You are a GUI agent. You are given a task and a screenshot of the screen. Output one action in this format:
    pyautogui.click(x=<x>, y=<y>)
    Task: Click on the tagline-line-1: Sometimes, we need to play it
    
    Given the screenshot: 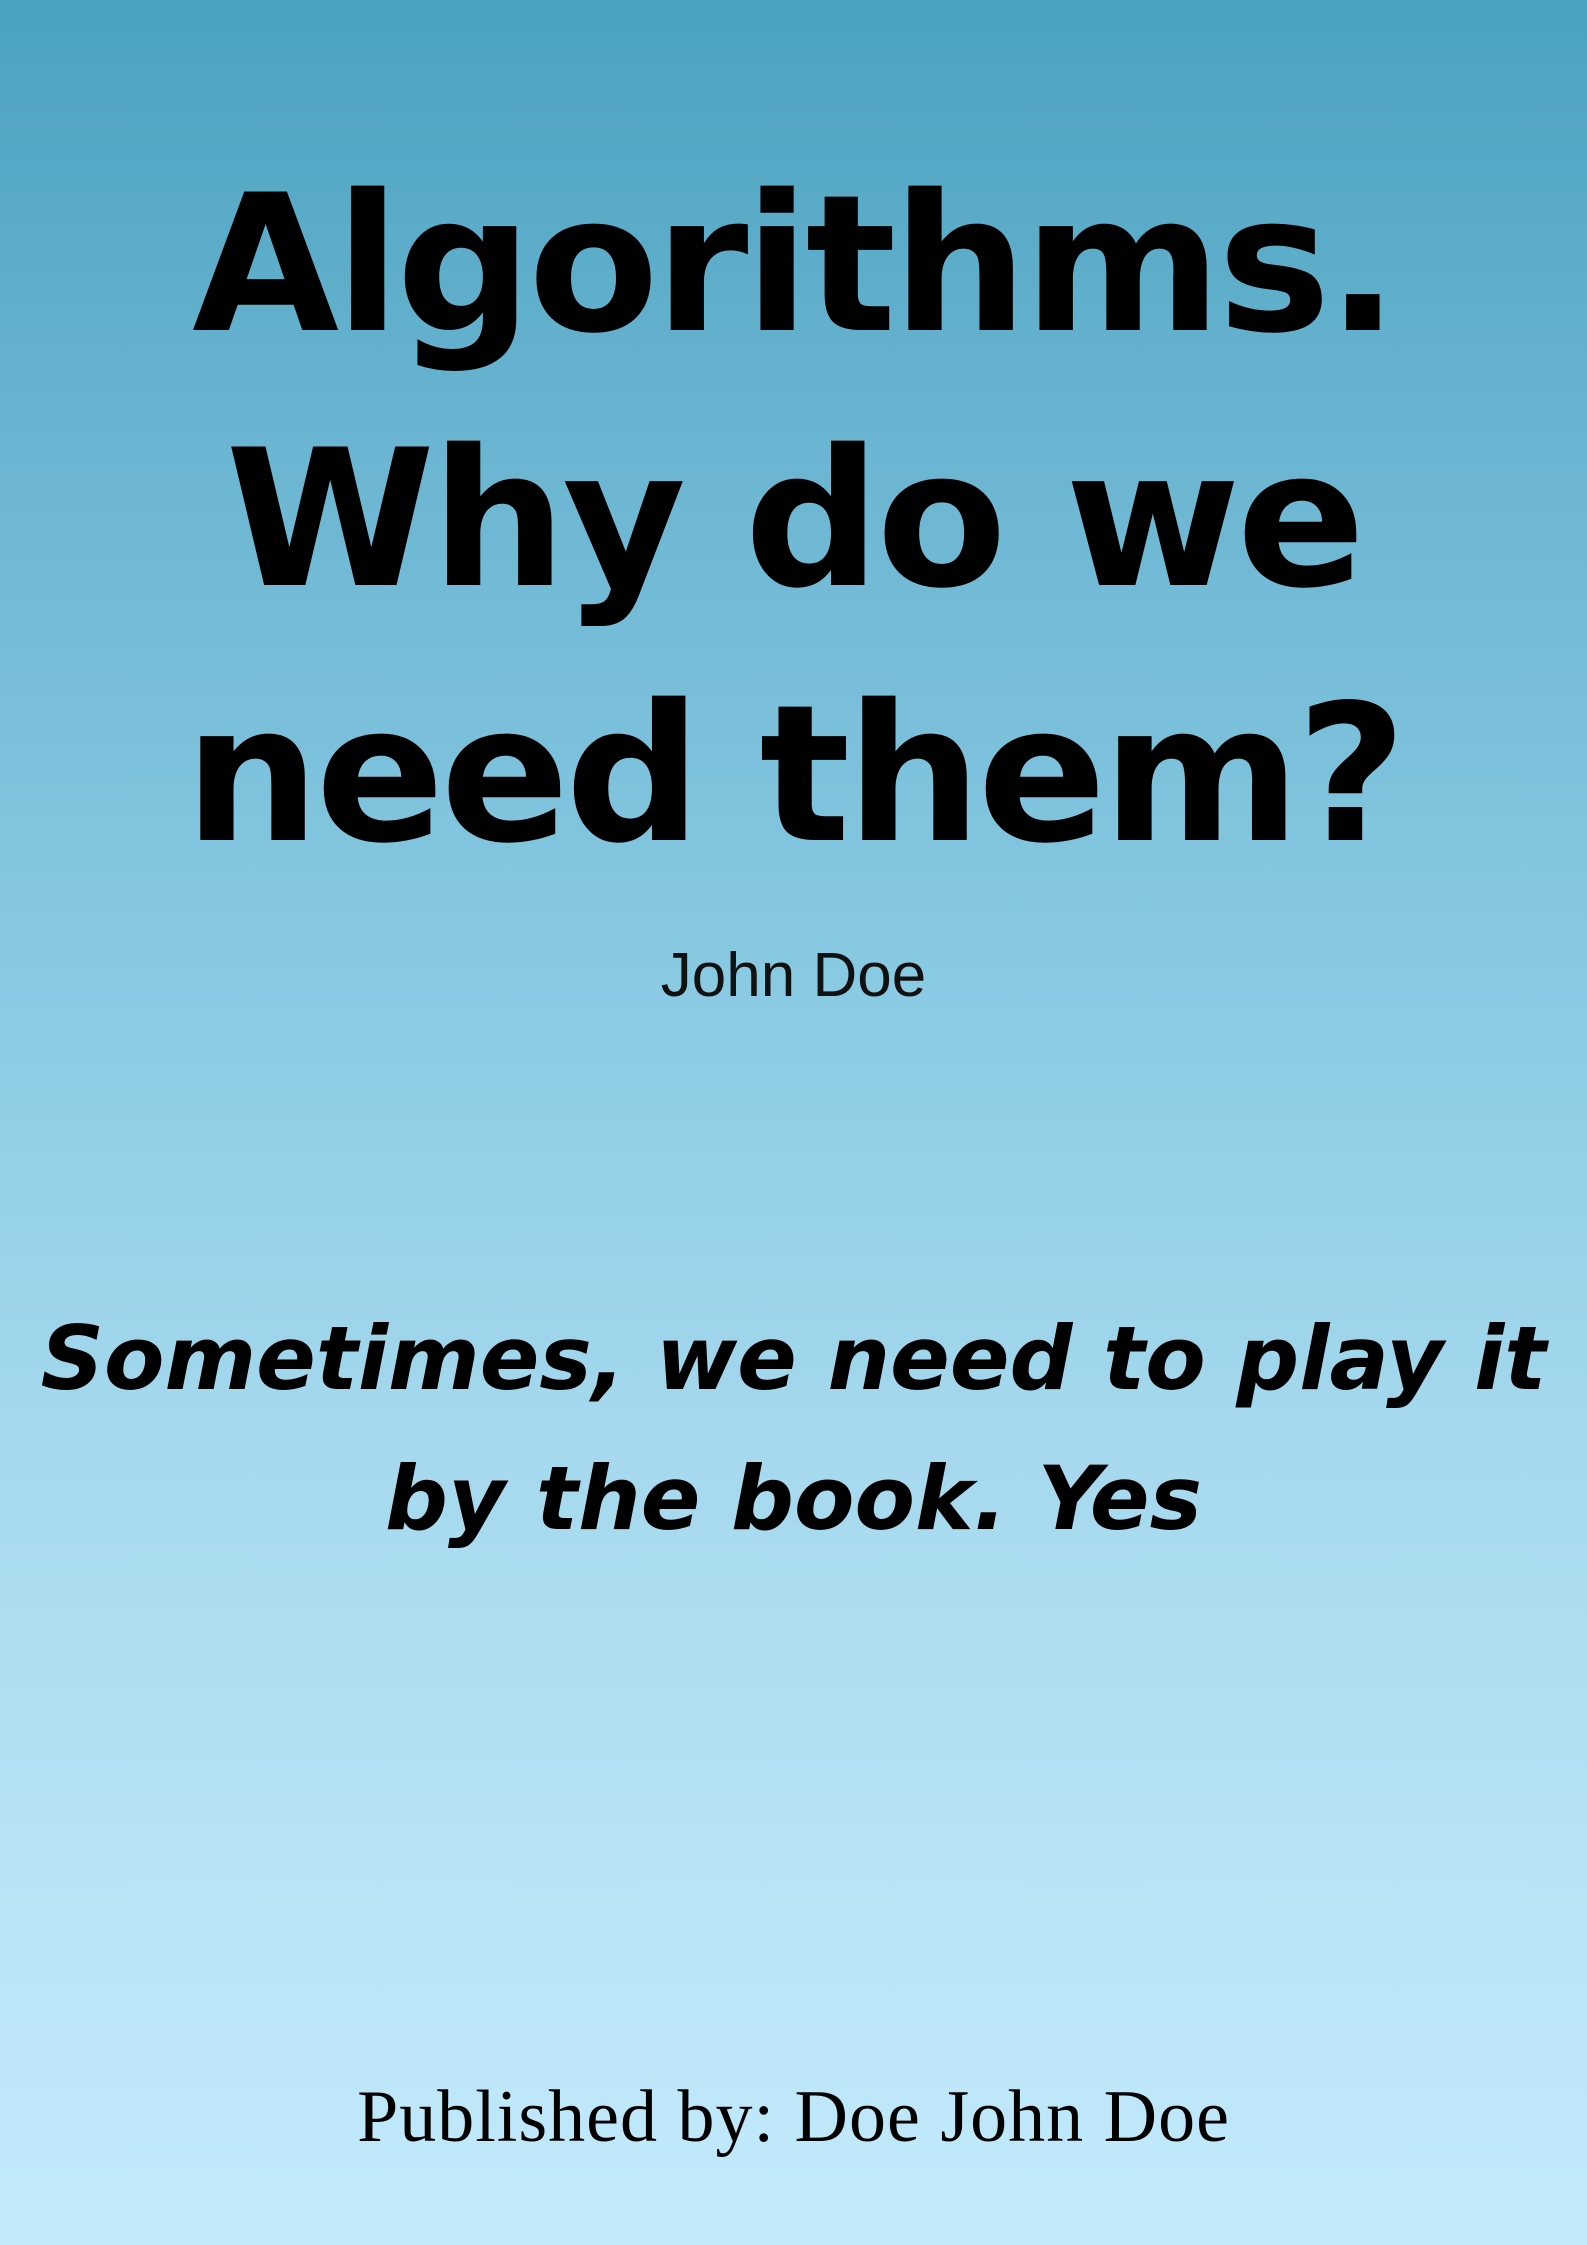 What is the action you would take?
    pyautogui.click(x=793, y=1358)
    